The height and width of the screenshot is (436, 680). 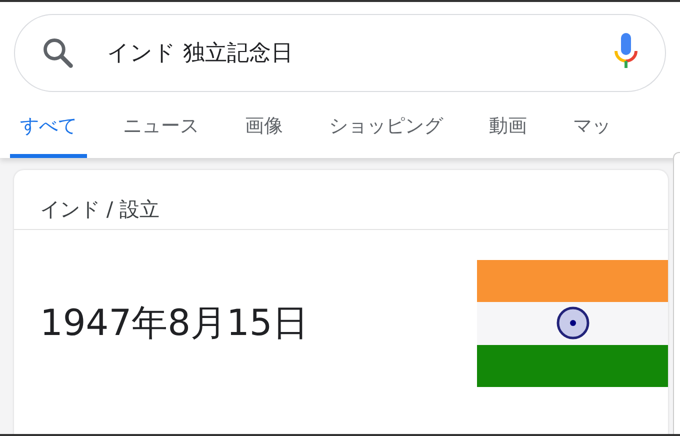 I want to click on search-field: インド 独立記念日, so click(x=359, y=53).